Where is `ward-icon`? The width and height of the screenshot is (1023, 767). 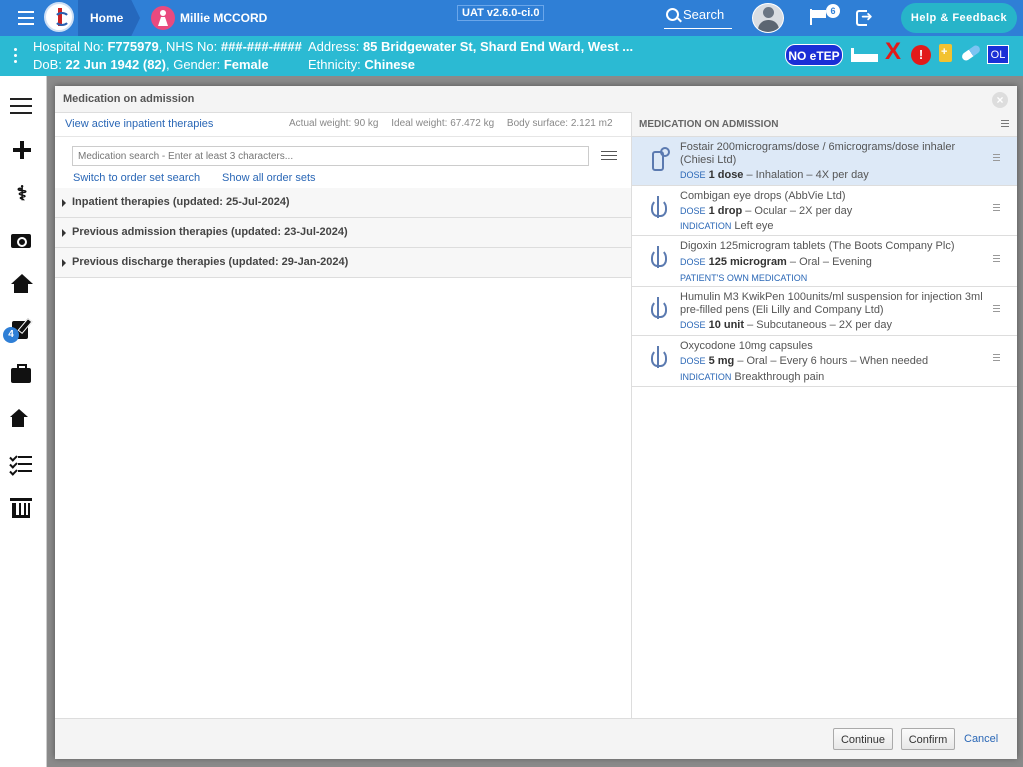 ward-icon is located at coordinates (22, 418).